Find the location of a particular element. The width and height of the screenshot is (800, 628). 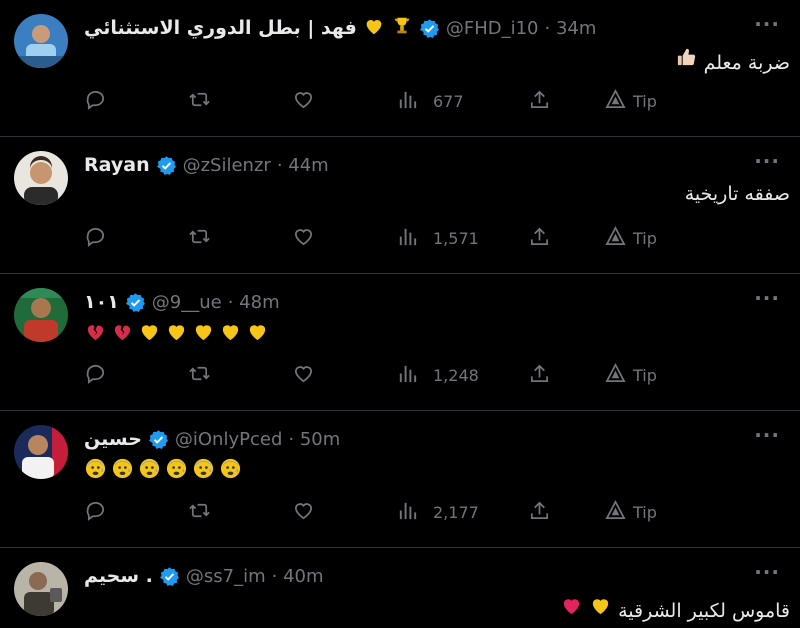

views-button: 1,248 is located at coordinates (437, 375).